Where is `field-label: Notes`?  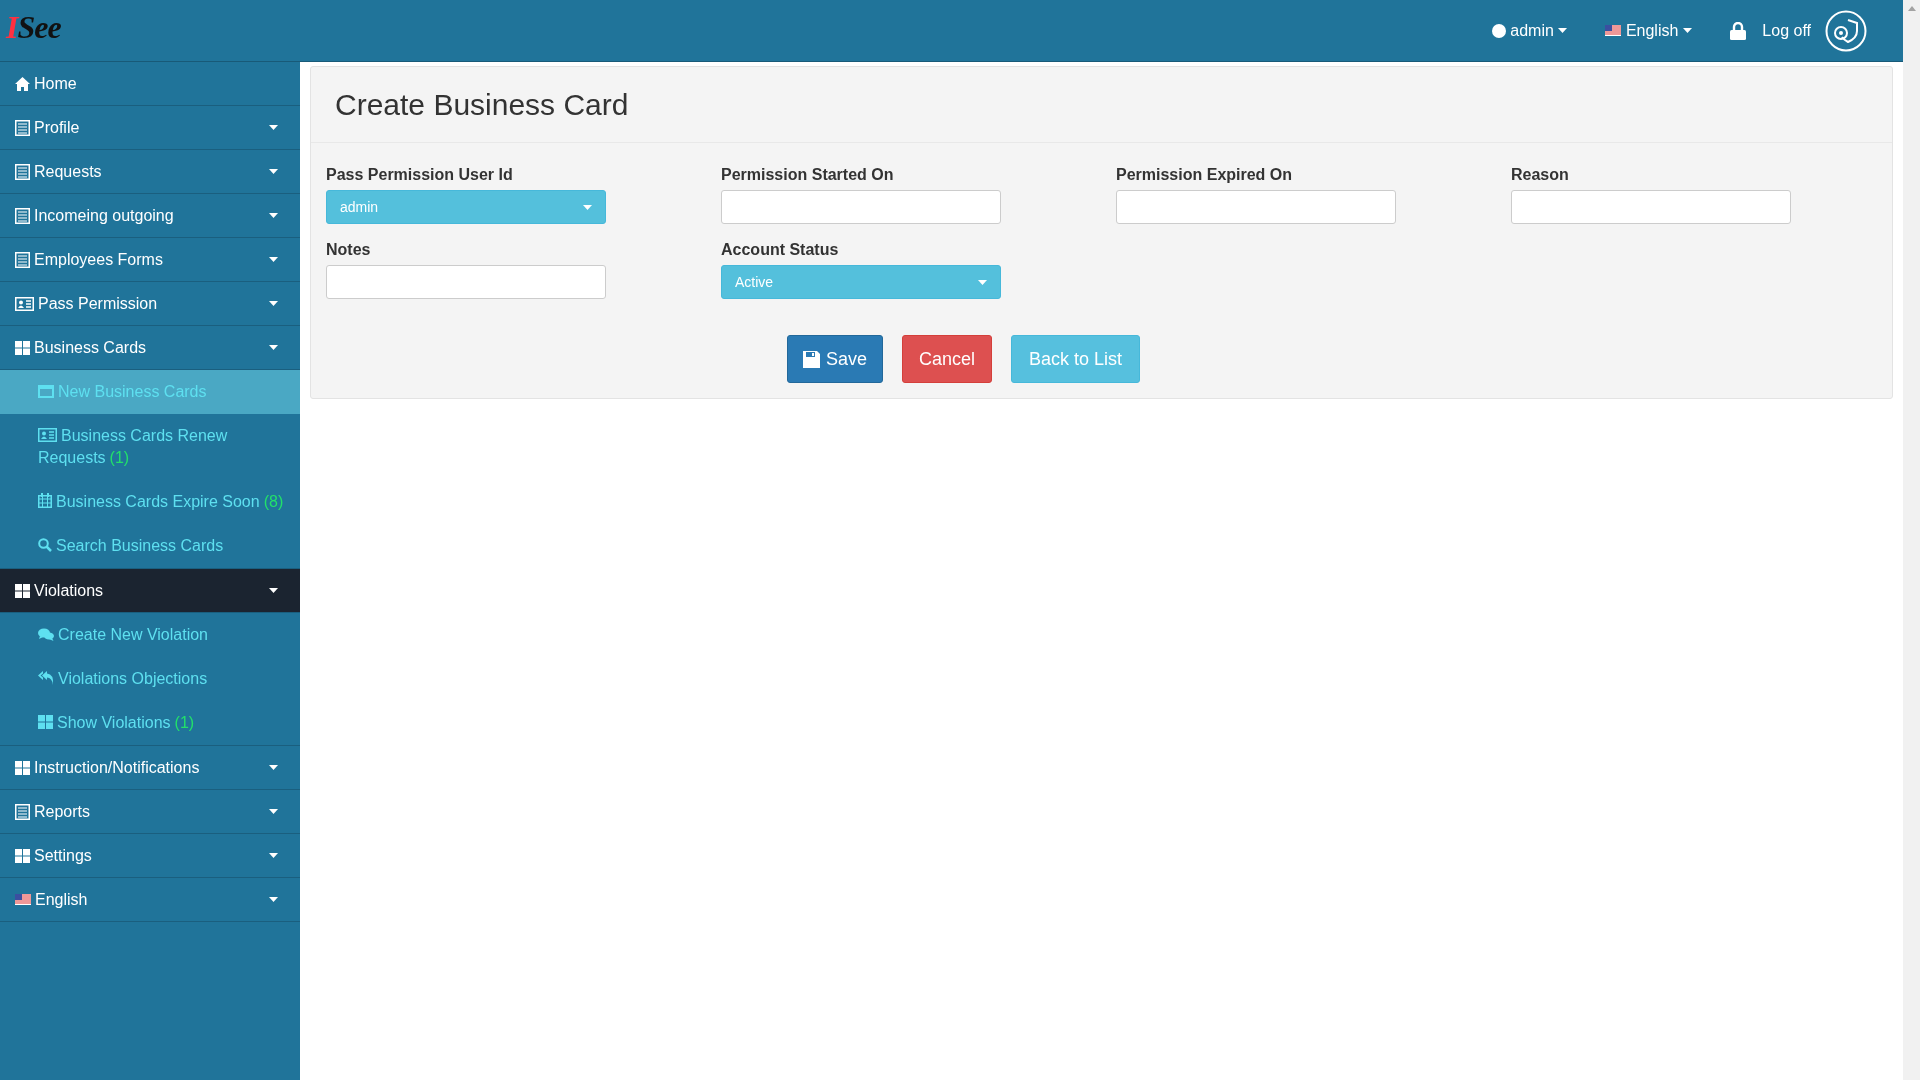 field-label: Notes is located at coordinates (349, 250).